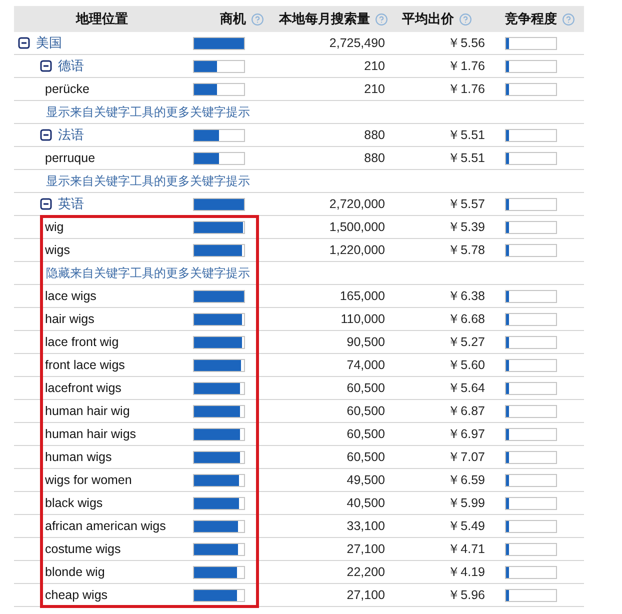  What do you see at coordinates (148, 273) in the screenshot?
I see `keyword-suggestions-link: 隐藏来自关键字工具的更多关键字提示` at bounding box center [148, 273].